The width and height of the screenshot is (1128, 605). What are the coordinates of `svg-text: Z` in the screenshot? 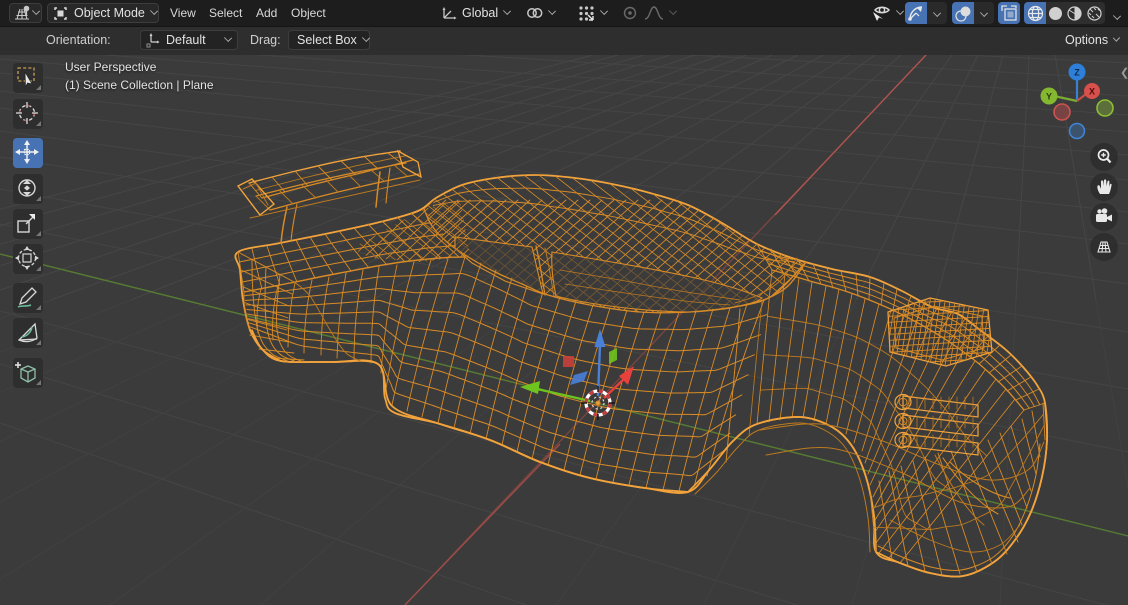 It's located at (1077, 73).